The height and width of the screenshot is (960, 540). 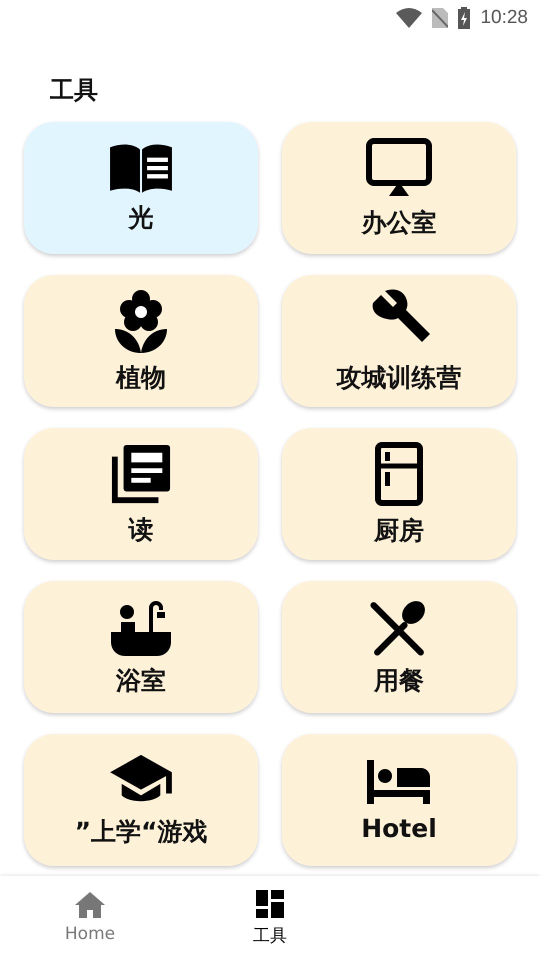 I want to click on tool-card: 读, so click(x=141, y=494).